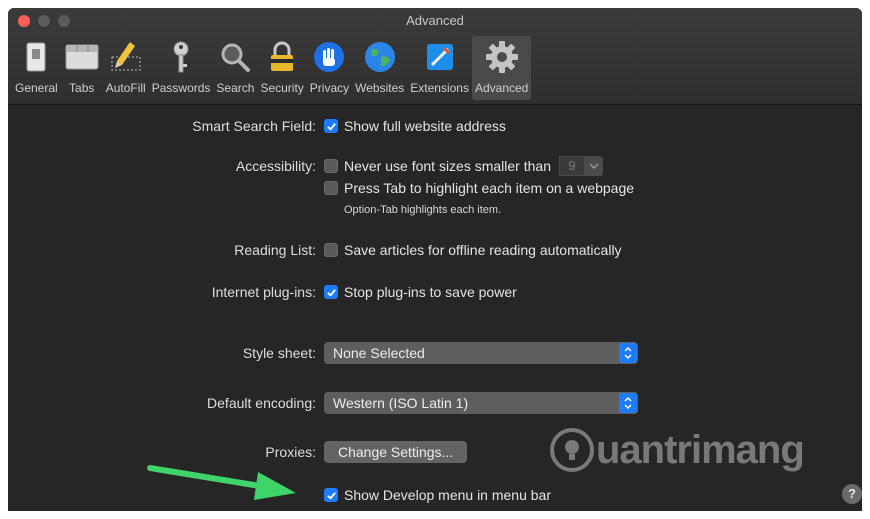  I want to click on tab-label: Tabs, so click(82, 88).